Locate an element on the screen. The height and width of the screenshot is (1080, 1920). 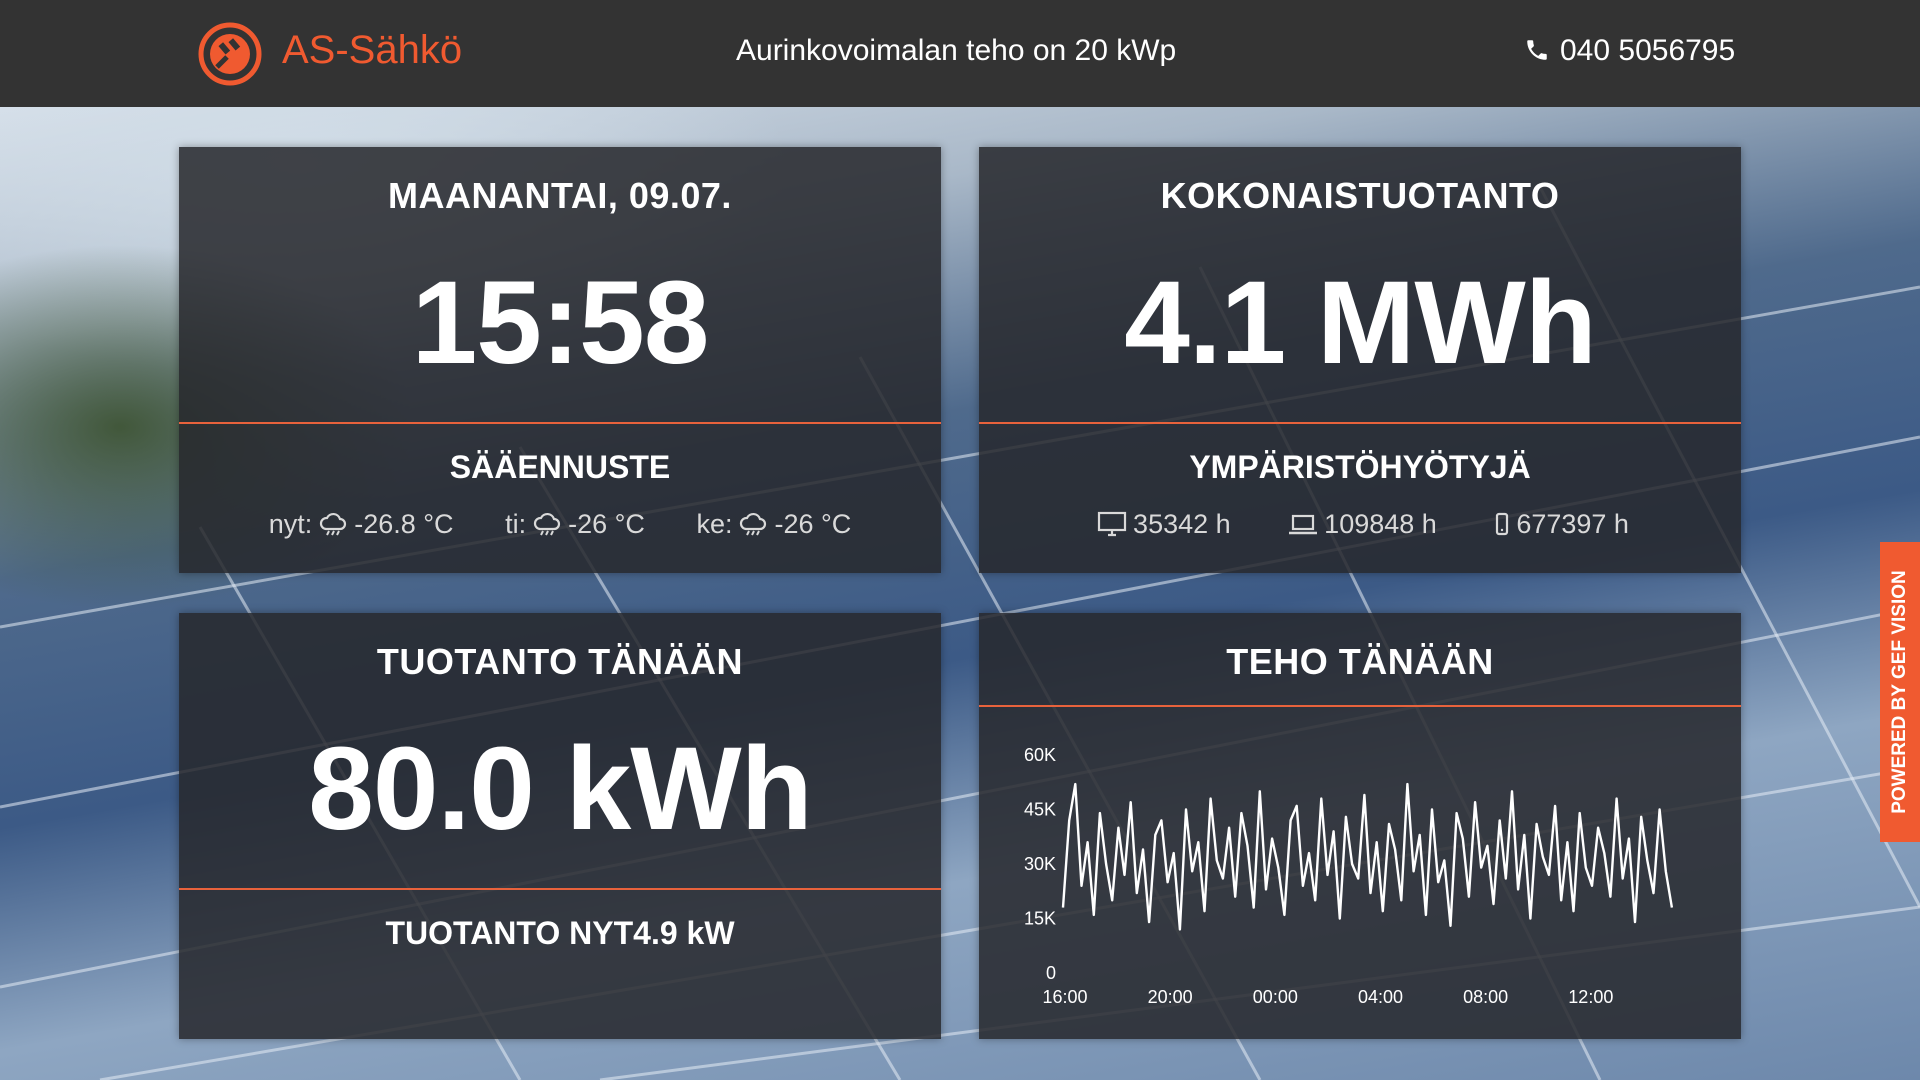
benefit-hours: 35342 h is located at coordinates (1182, 524).